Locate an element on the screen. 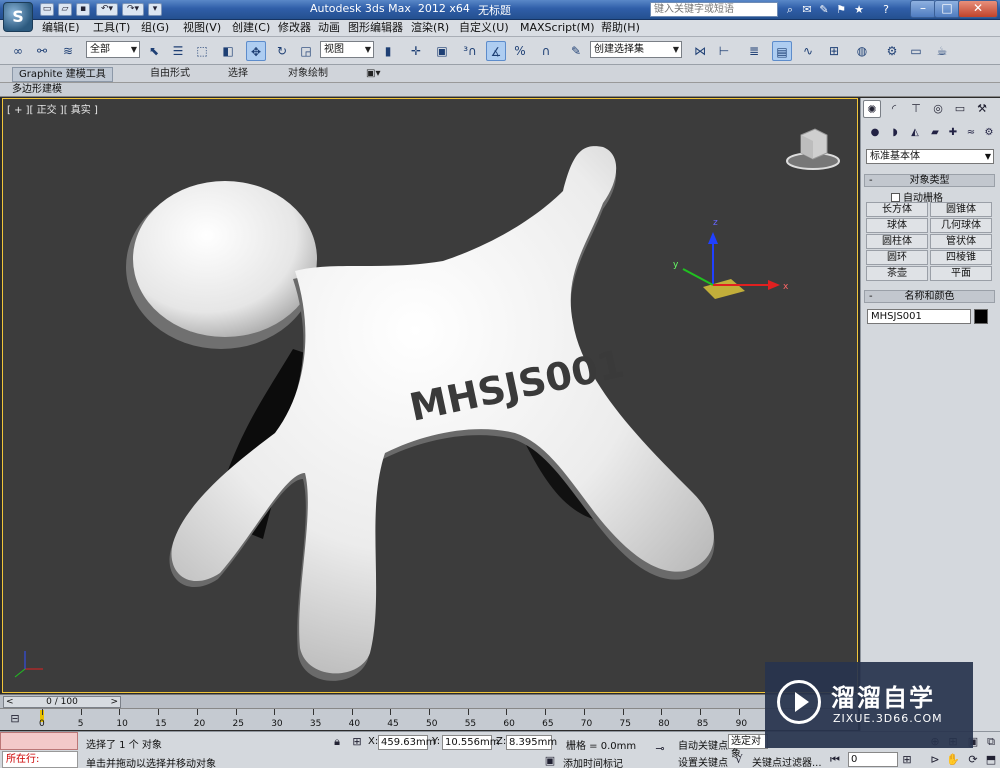  select-scale-icon: ◲ is located at coordinates (306, 51).